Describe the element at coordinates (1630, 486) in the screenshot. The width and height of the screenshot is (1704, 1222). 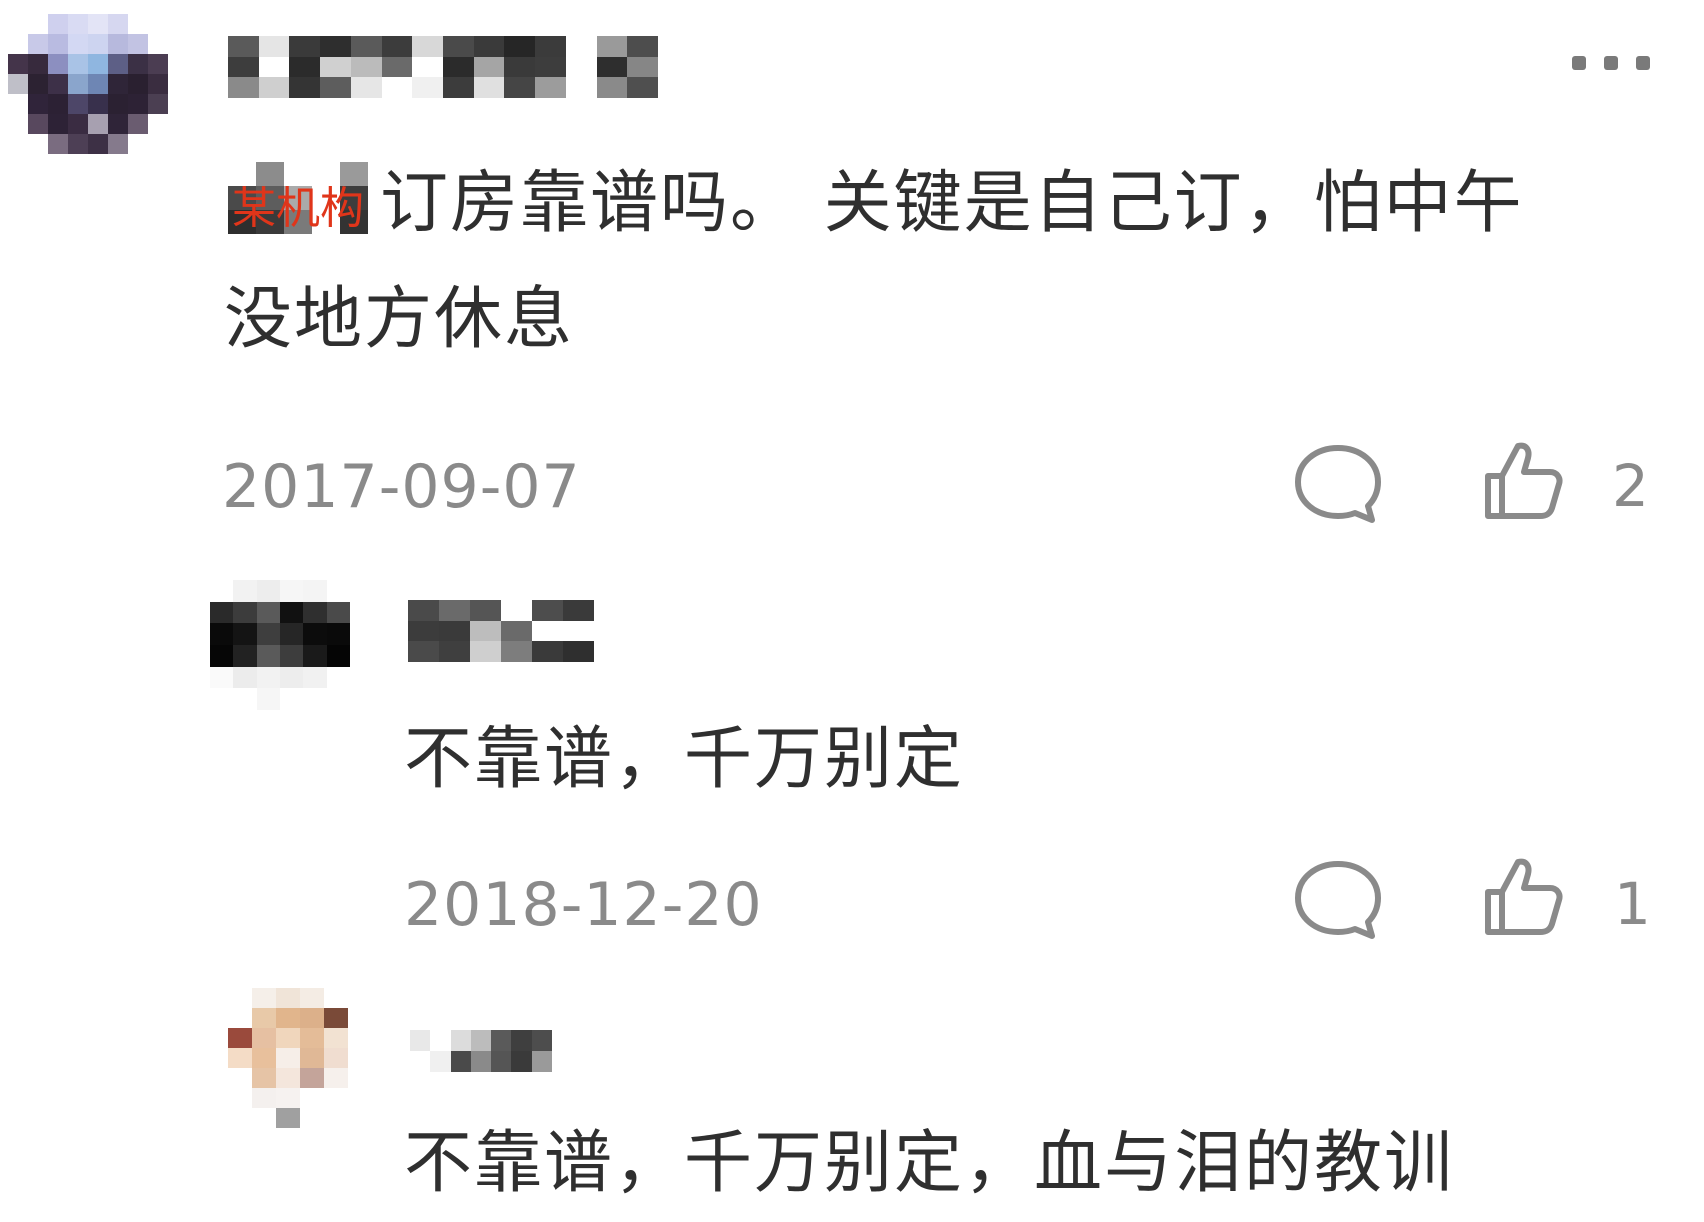
I see `like-count: 2` at that location.